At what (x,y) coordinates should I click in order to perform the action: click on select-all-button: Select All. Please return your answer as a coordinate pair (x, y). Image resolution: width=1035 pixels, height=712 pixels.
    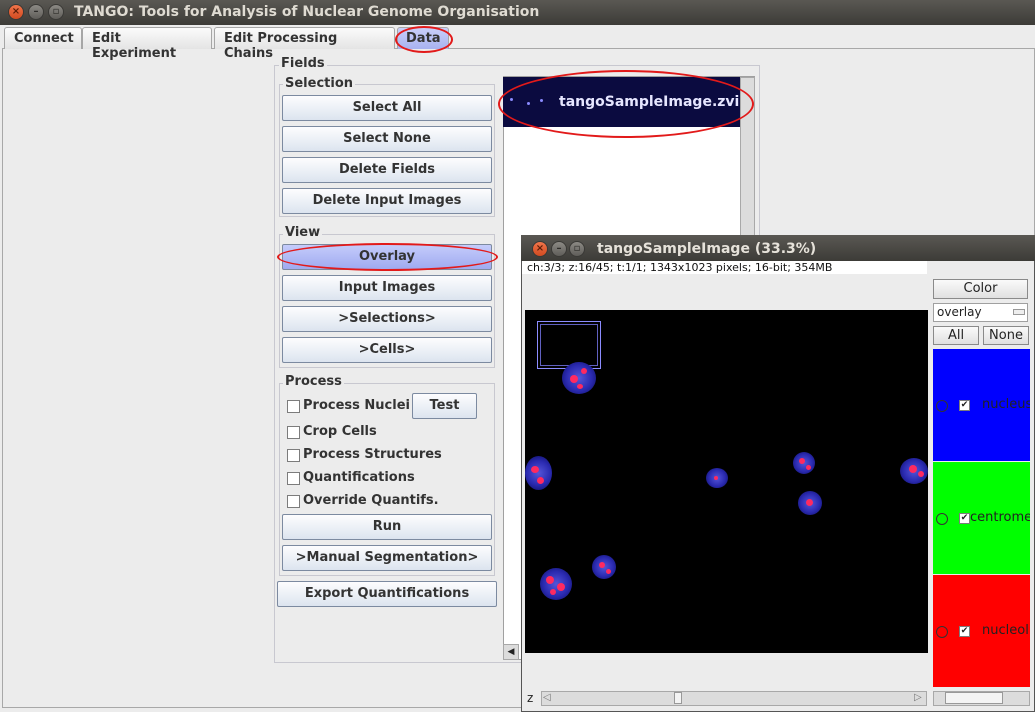
    Looking at the image, I should click on (387, 108).